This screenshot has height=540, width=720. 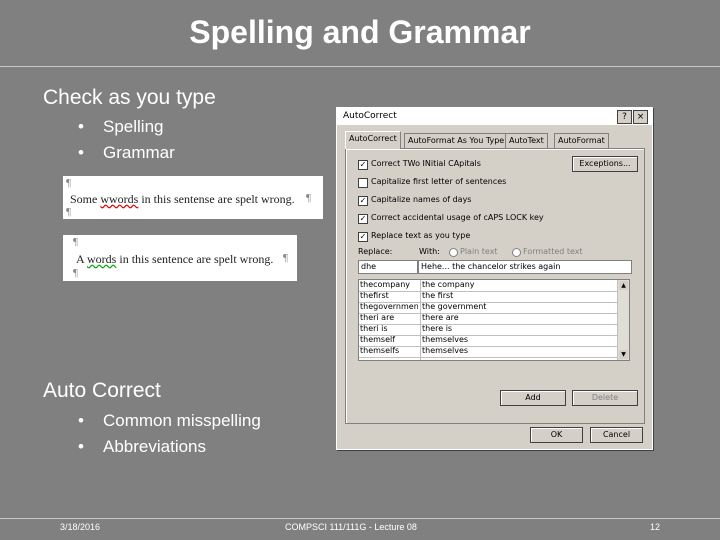 What do you see at coordinates (370, 116) in the screenshot?
I see `dialog-title: AutoCorrect` at bounding box center [370, 116].